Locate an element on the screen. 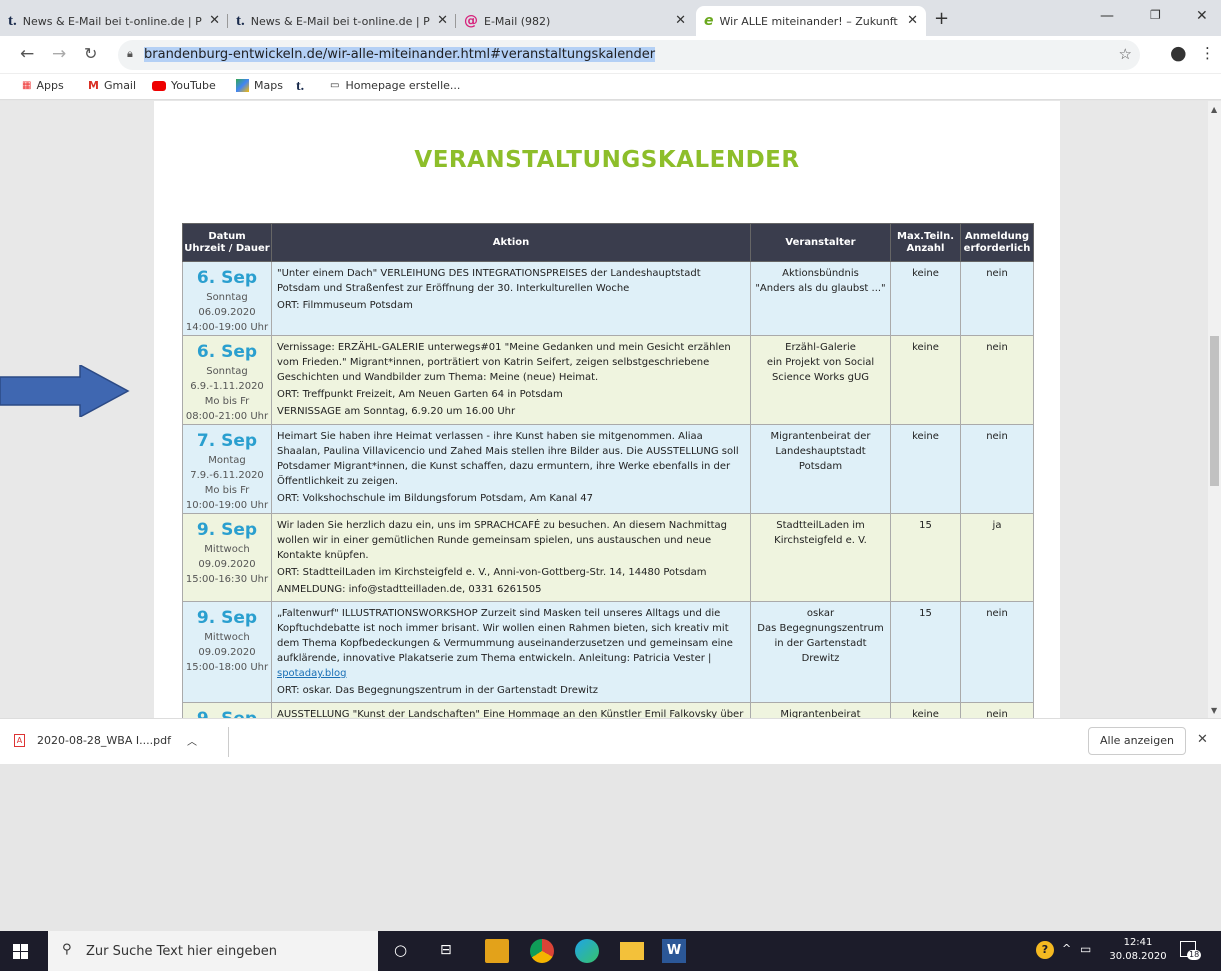 The image size is (1221, 971). new-tab-icon: + is located at coordinates (941, 18).